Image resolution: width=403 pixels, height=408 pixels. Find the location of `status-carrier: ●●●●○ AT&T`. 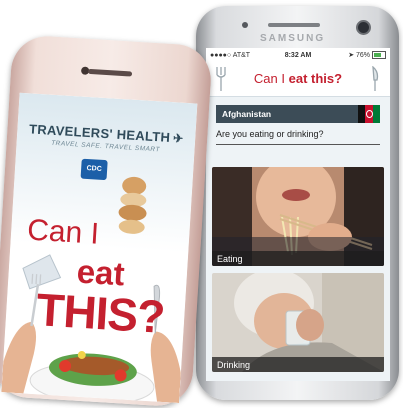

status-carrier: ●●●●○ AT&T is located at coordinates (239, 55).